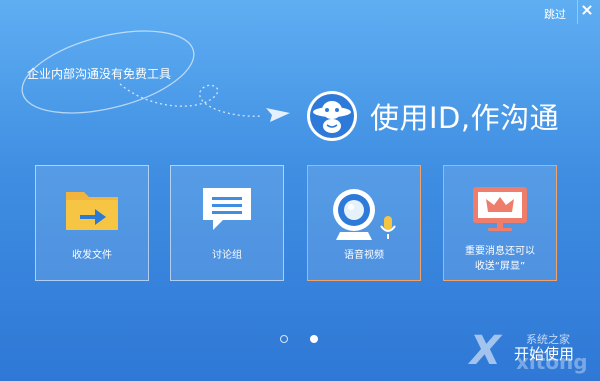  I want to click on folder-arrow-icon, so click(92, 211).